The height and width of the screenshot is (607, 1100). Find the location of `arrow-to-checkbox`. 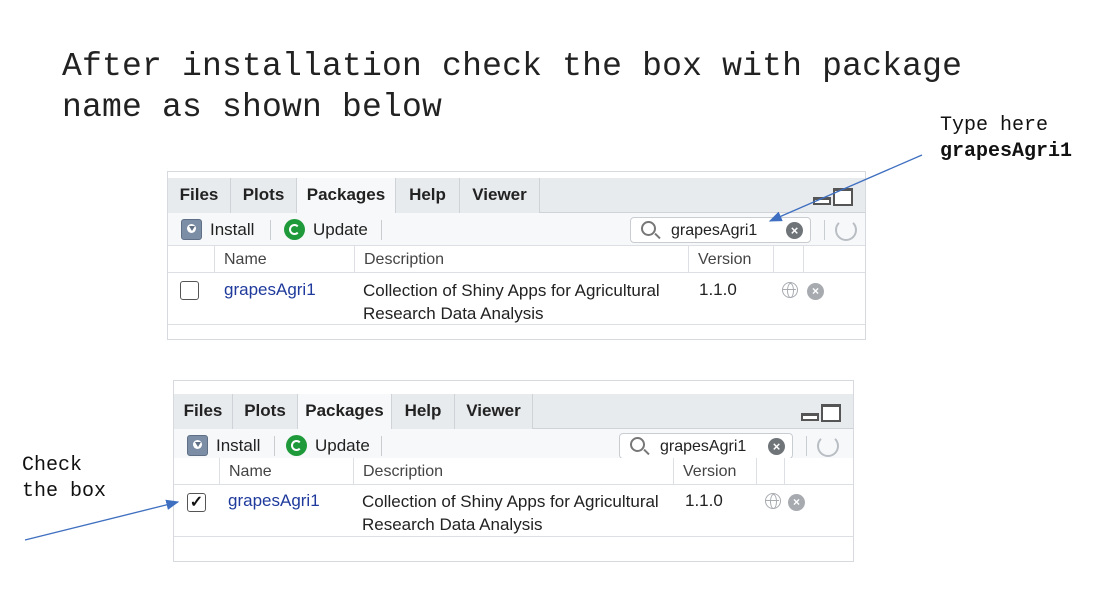

arrow-to-checkbox is located at coordinates (102, 520).